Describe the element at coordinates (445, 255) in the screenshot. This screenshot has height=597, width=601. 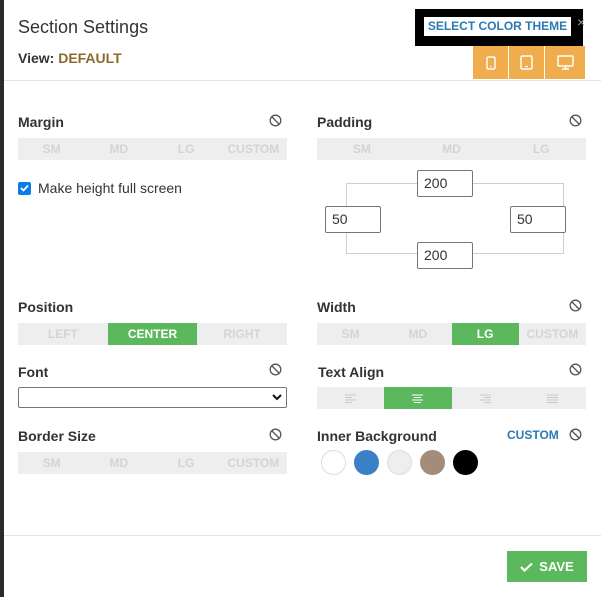
I see `padding-bottom-input: 200` at that location.